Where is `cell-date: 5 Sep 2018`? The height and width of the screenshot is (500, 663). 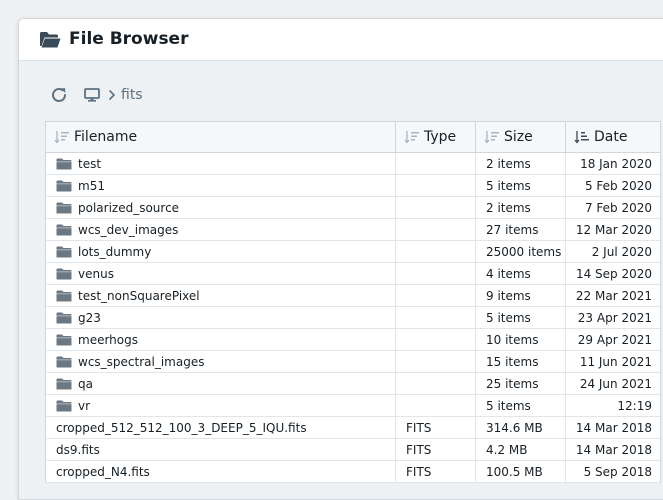 cell-date: 5 Sep 2018 is located at coordinates (613, 471).